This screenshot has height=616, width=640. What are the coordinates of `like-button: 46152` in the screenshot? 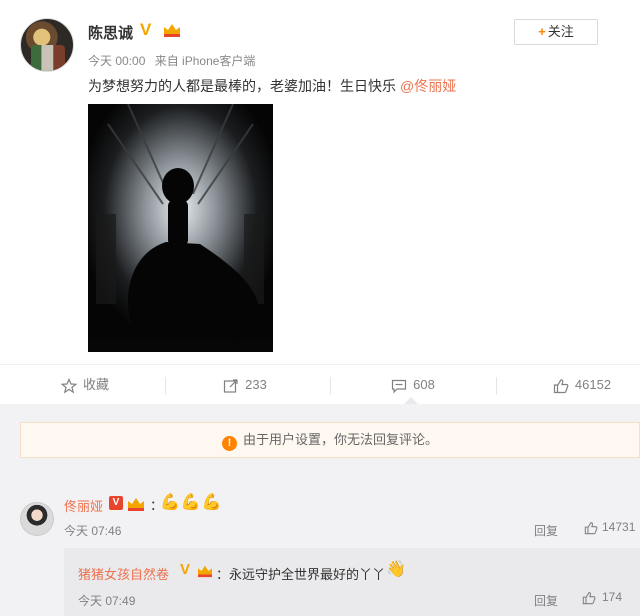 It's located at (582, 385).